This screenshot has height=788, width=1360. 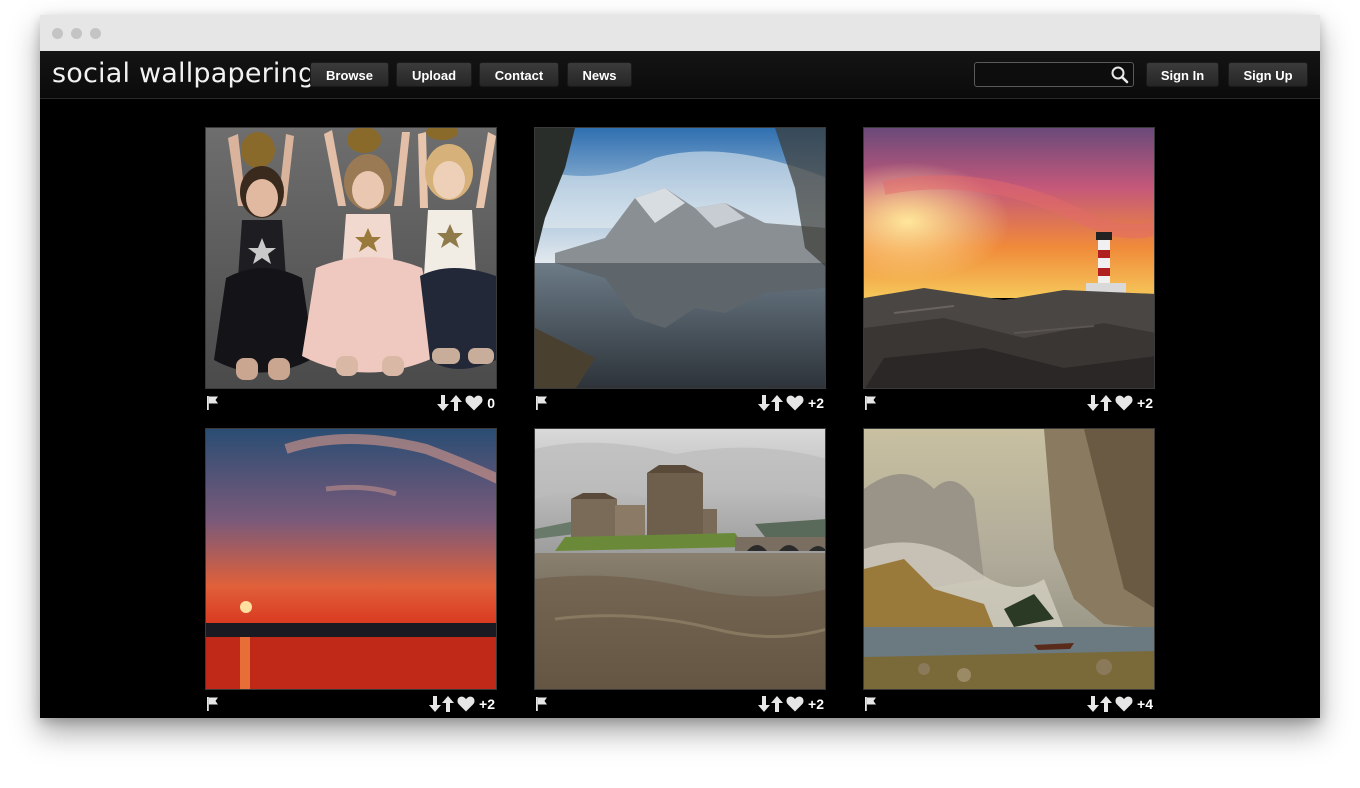 I want to click on contact-button: Contact, so click(x=519, y=74).